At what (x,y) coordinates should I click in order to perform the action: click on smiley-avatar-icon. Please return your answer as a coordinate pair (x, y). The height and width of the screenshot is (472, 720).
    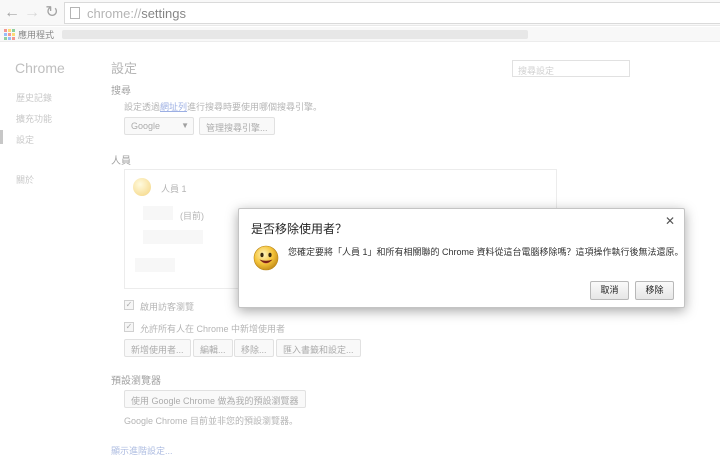
    Looking at the image, I should click on (266, 258).